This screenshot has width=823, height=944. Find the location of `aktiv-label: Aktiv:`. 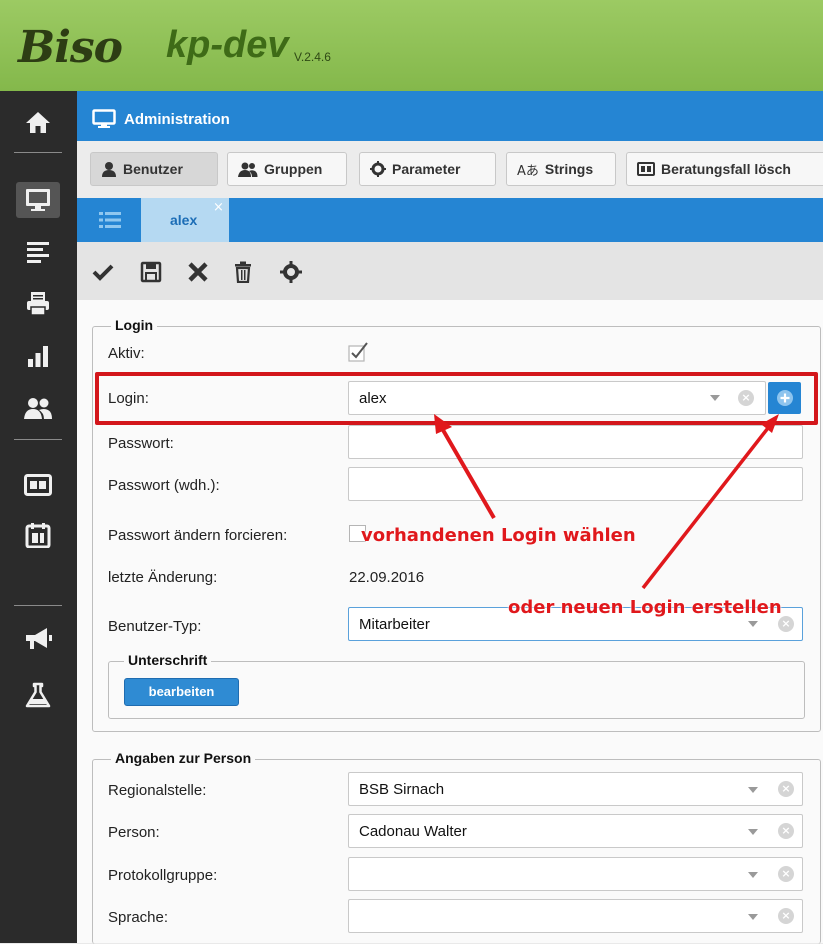

aktiv-label: Aktiv: is located at coordinates (126, 353).